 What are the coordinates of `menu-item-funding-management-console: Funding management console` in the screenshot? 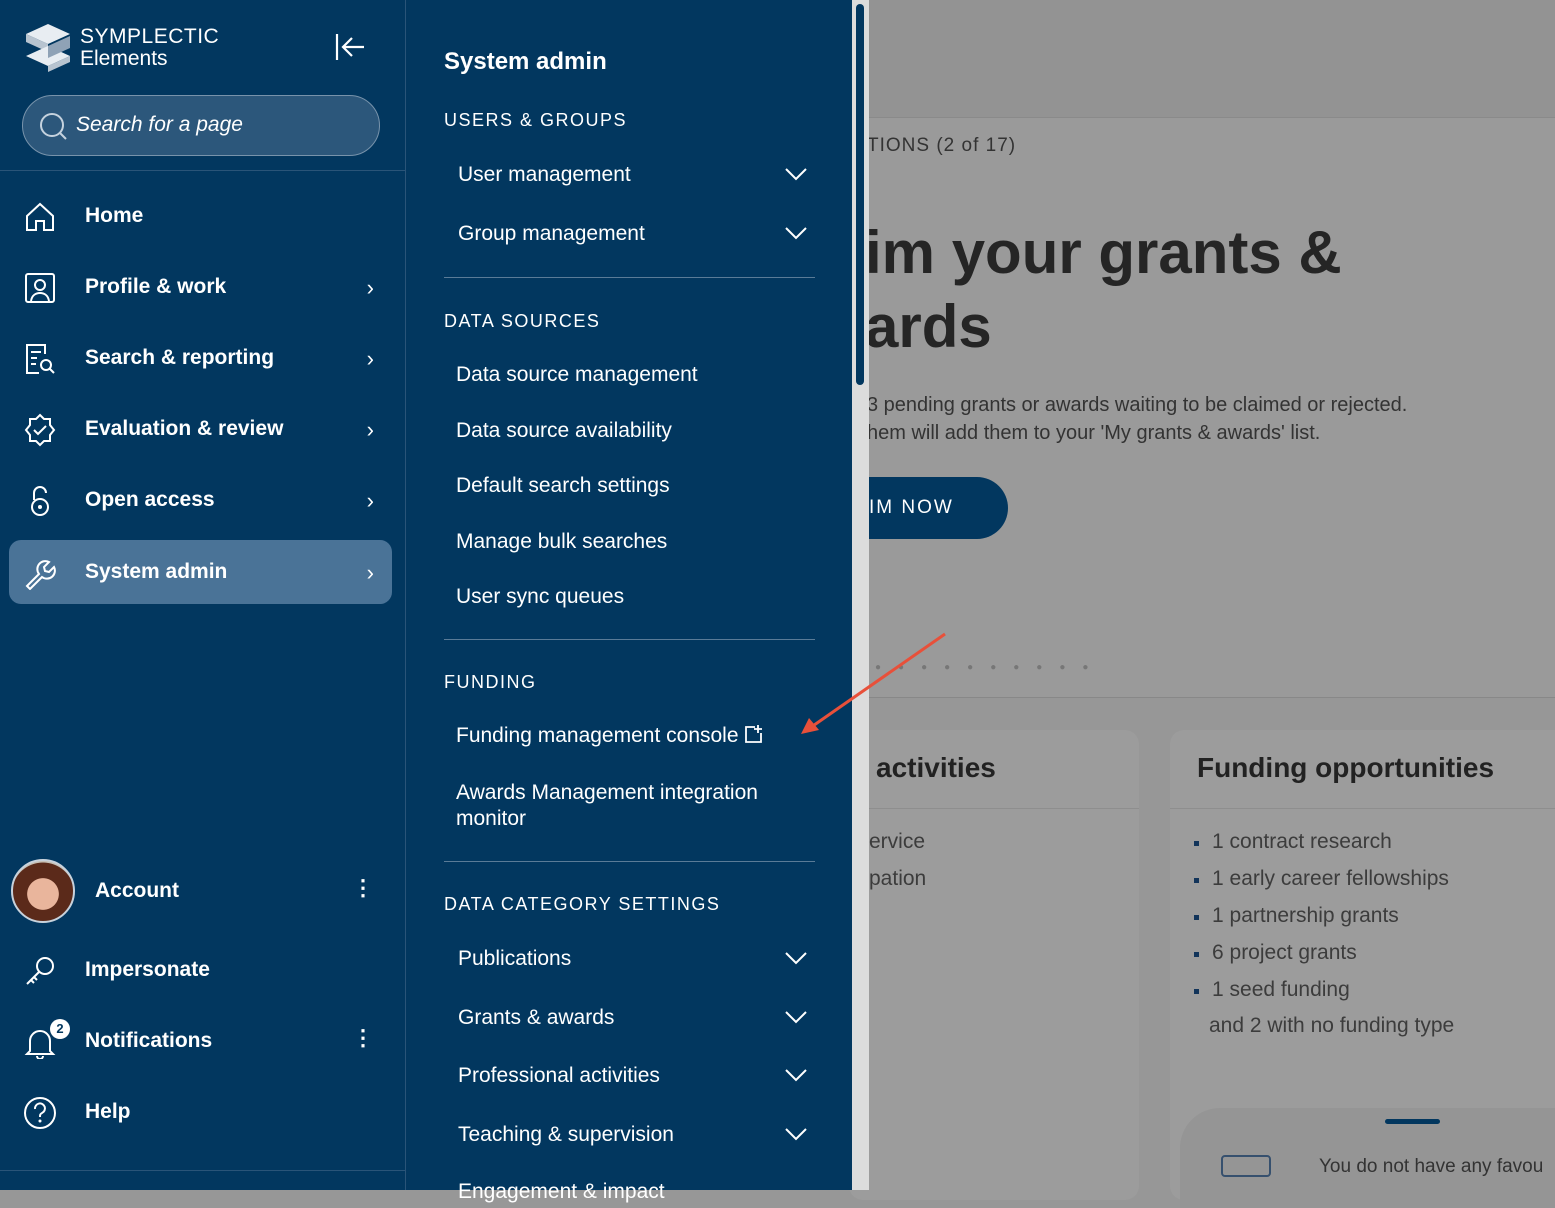 It's located at (610, 736).